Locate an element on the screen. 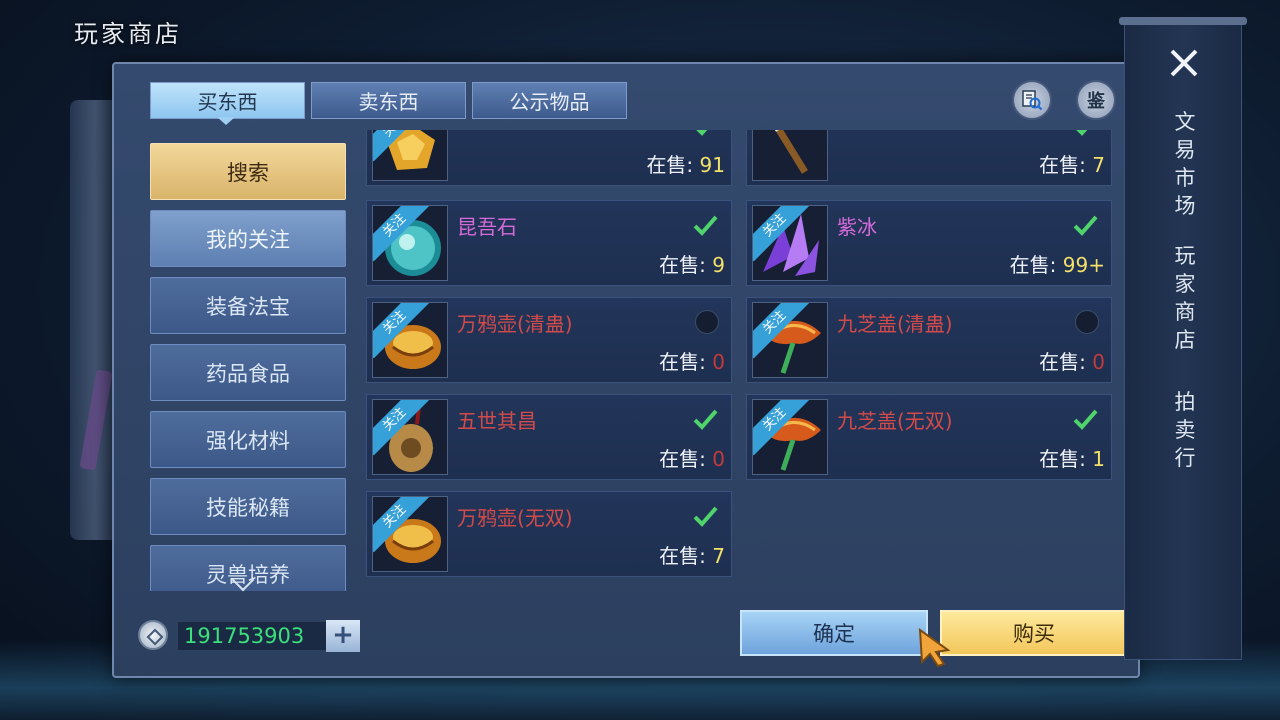 Image resolution: width=1280 pixels, height=720 pixels. item-card: 在售: 7 is located at coordinates (929, 158).